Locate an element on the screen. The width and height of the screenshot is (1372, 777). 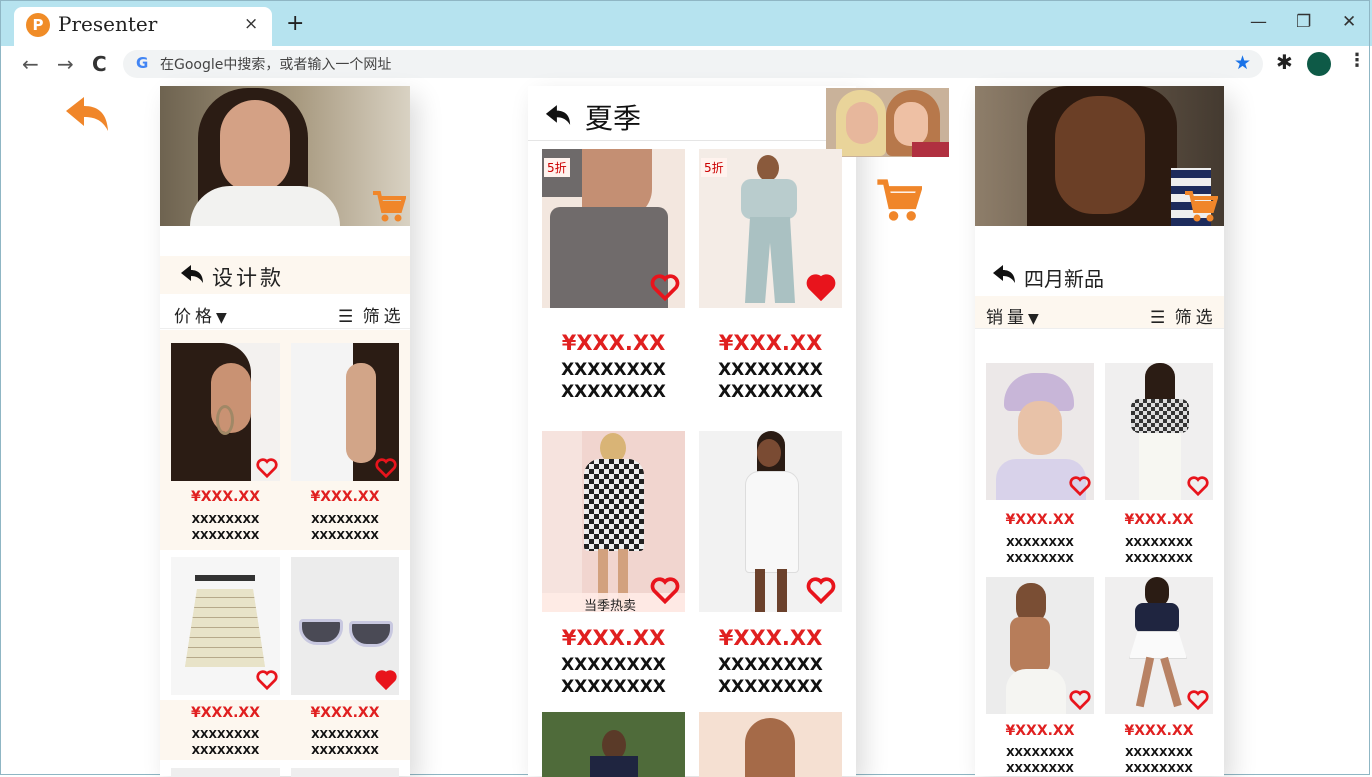
friends-photo is located at coordinates (887, 122).